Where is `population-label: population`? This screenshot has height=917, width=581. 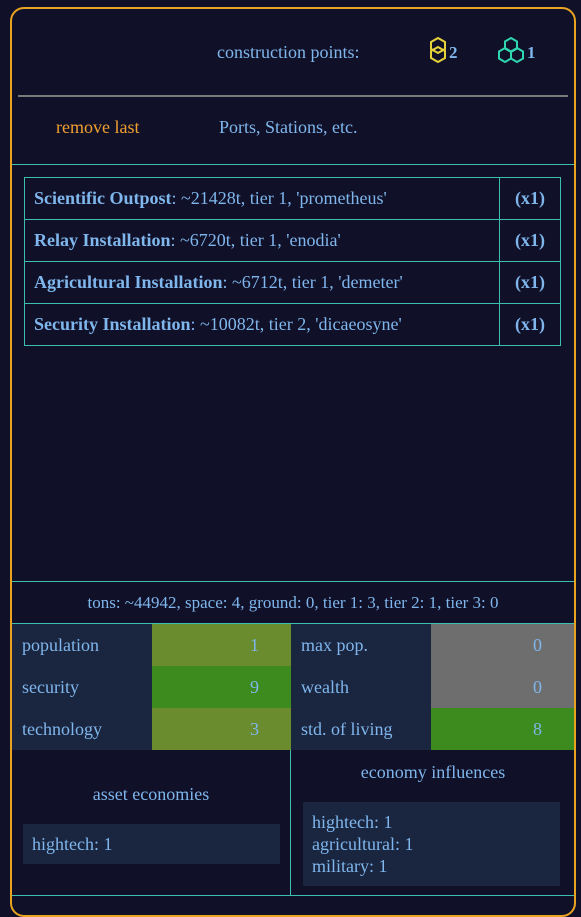
population-label: population is located at coordinates (82, 645).